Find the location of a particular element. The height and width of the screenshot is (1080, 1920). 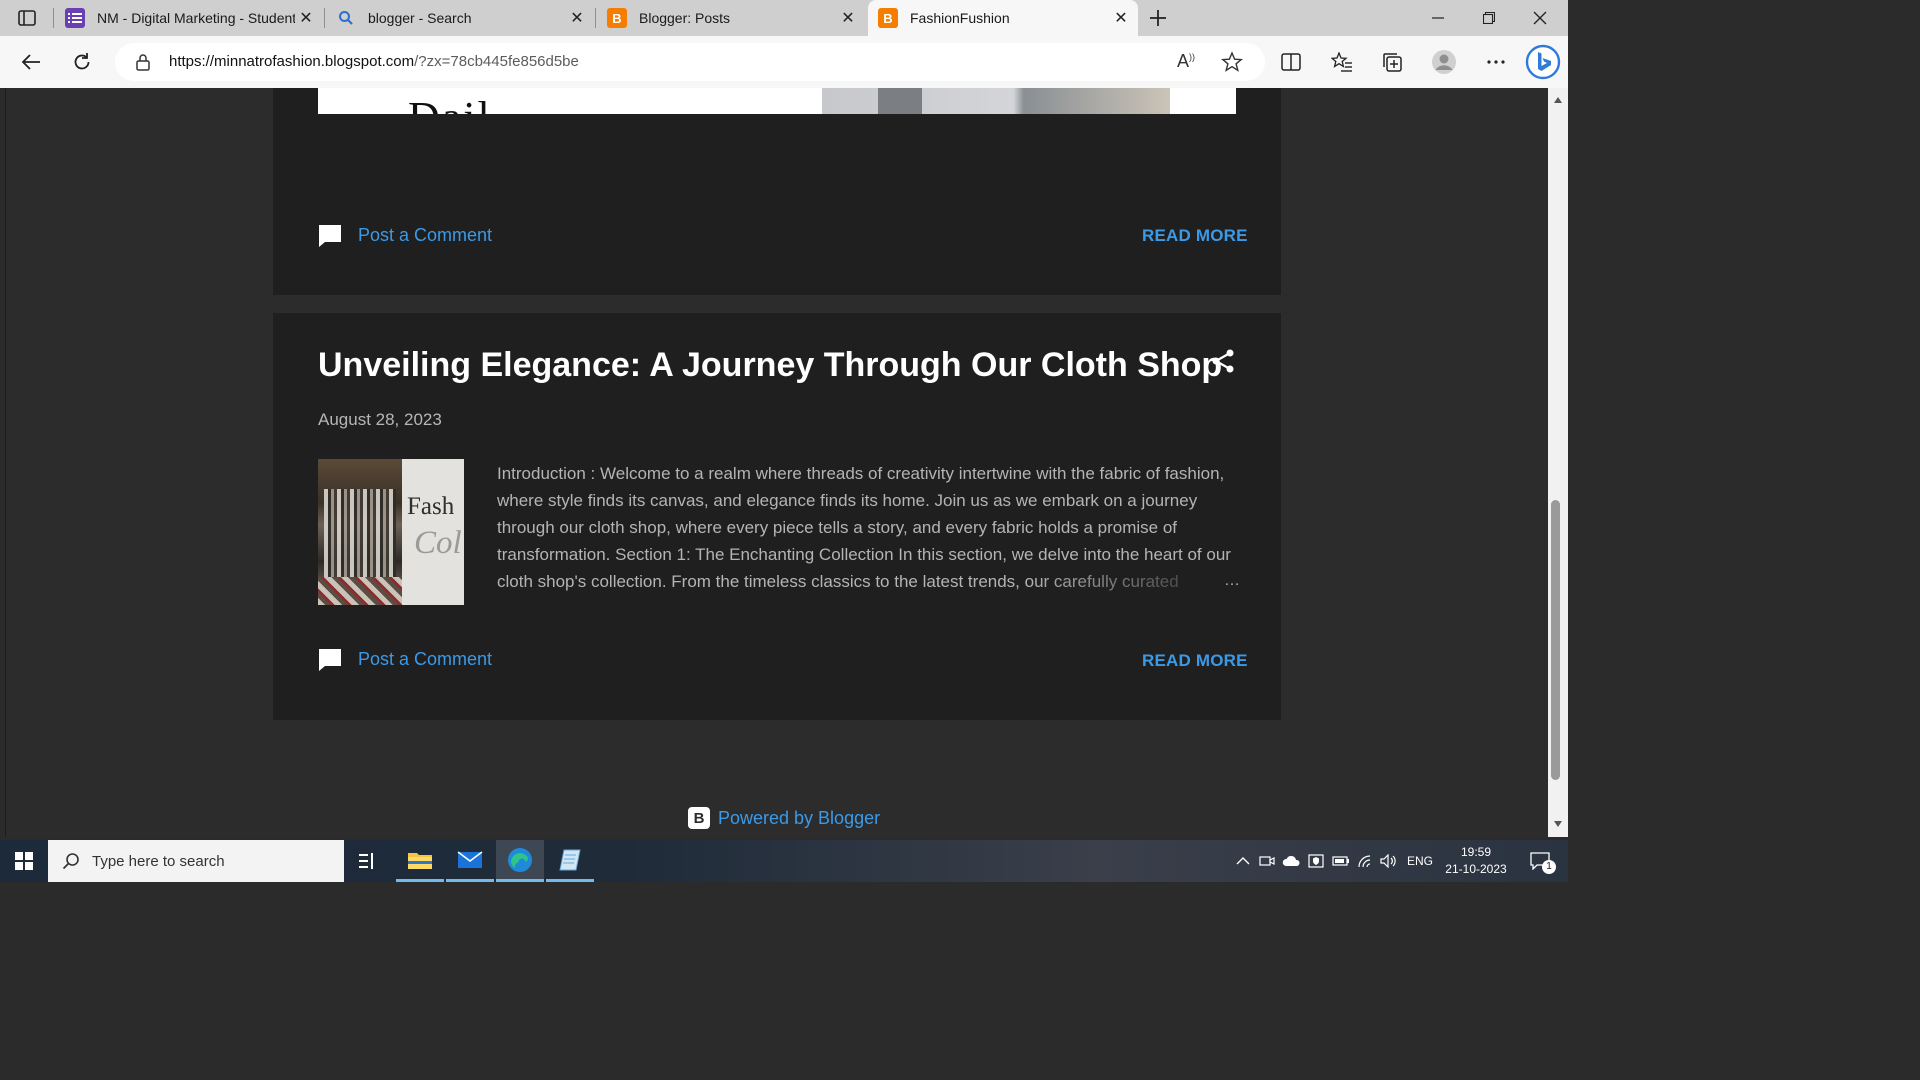

profile-button is located at coordinates (1444, 62).